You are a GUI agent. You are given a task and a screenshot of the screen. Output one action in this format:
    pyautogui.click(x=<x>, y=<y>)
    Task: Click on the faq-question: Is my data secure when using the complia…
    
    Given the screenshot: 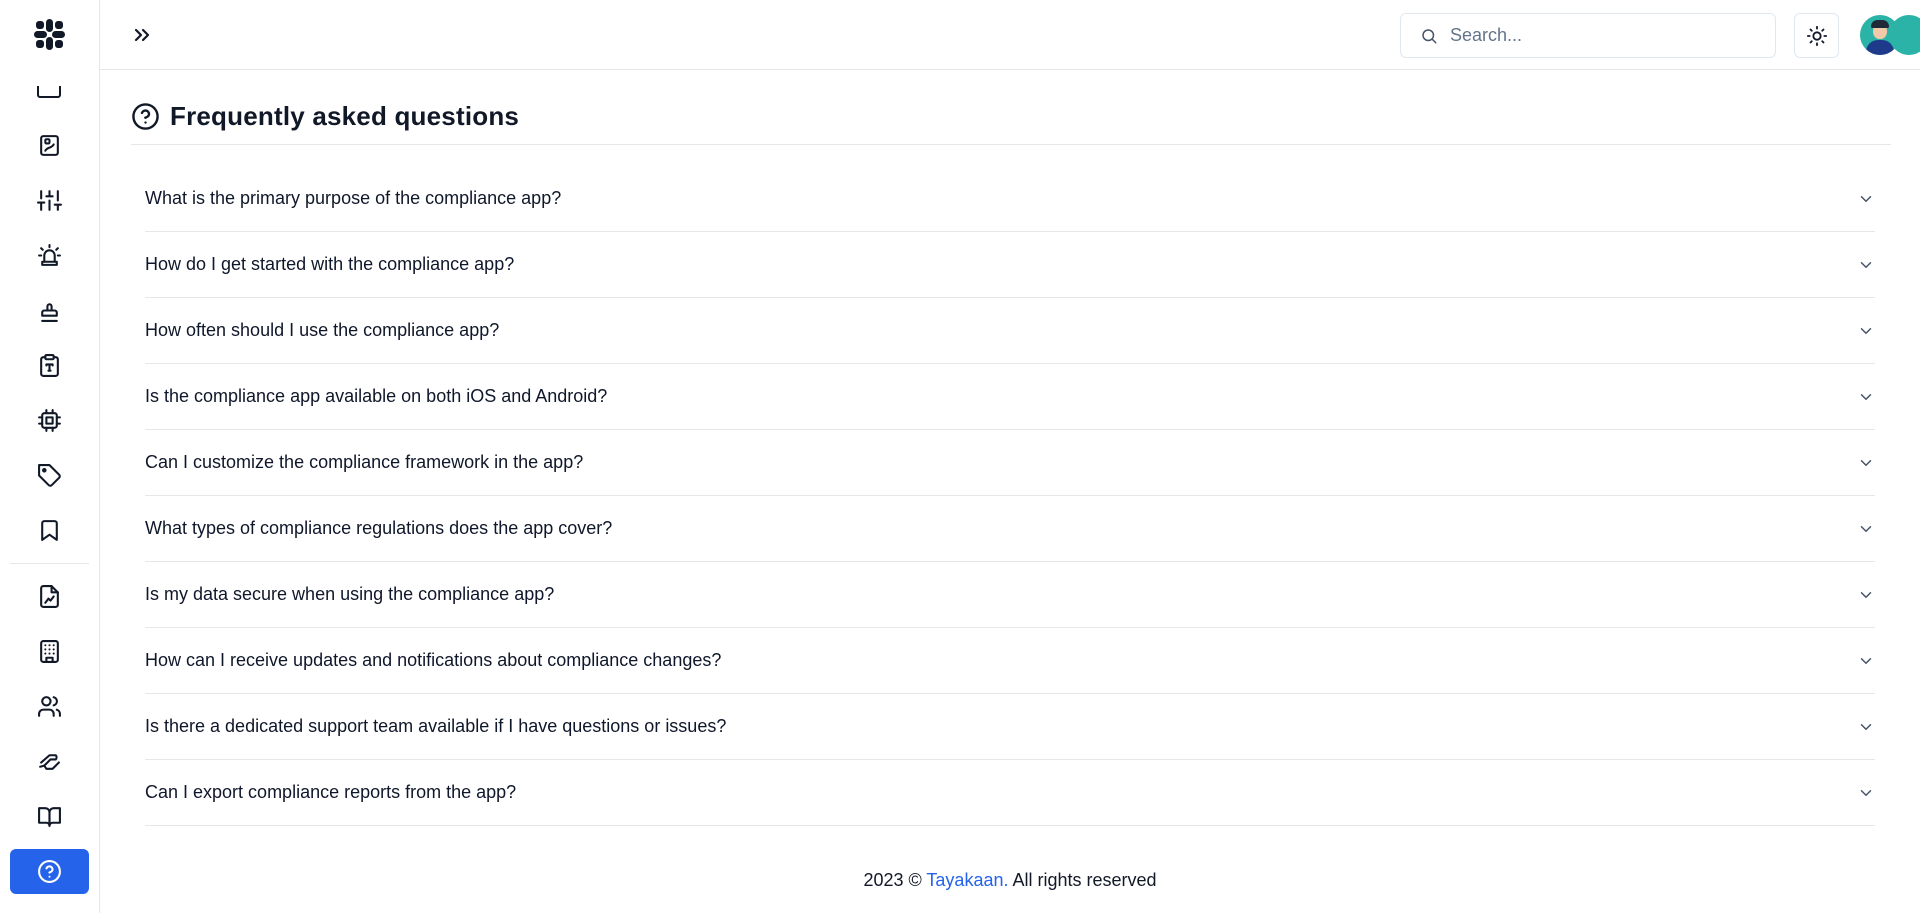 What is the action you would take?
    pyautogui.click(x=350, y=594)
    